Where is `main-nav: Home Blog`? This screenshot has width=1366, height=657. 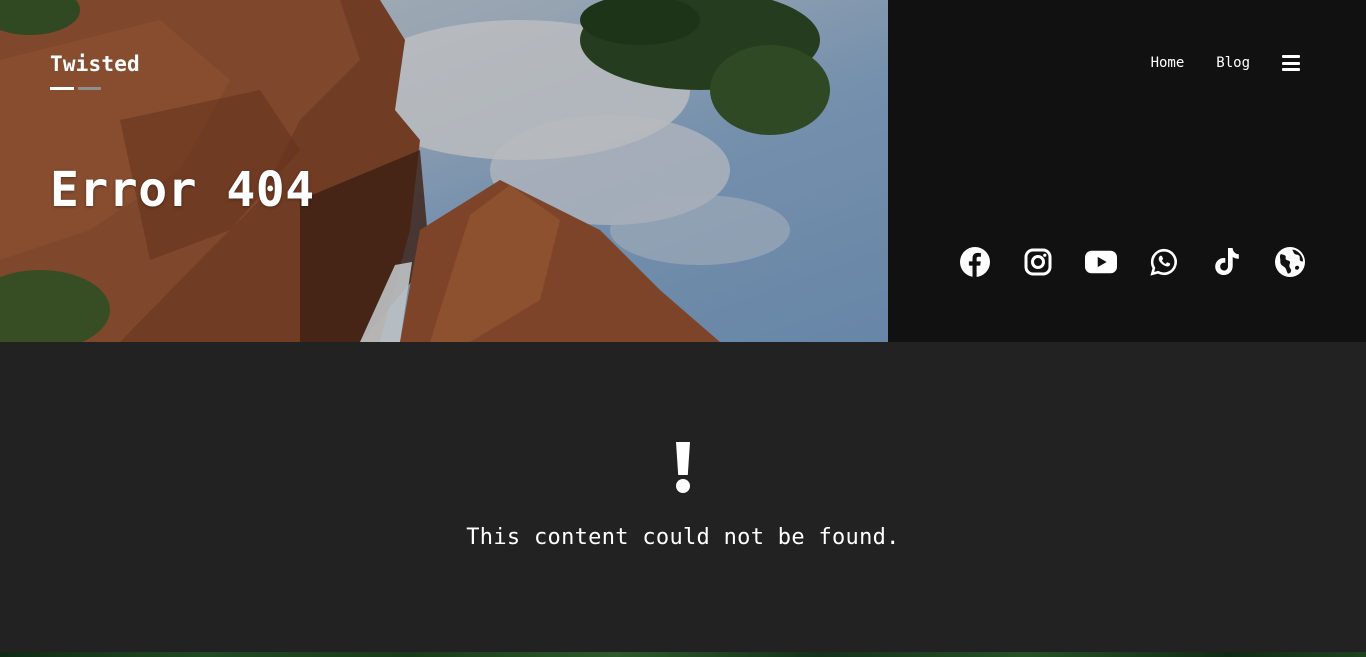 main-nav: Home Blog is located at coordinates (1225, 63).